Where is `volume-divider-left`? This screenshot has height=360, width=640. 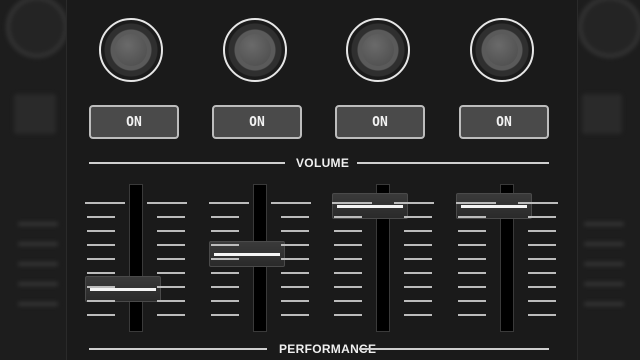
volume-divider-left is located at coordinates (187, 163).